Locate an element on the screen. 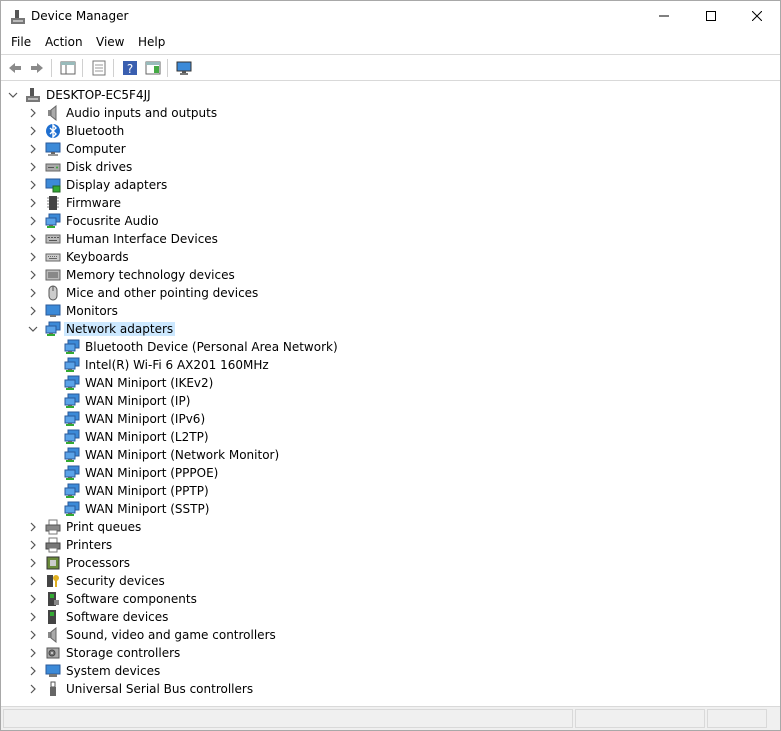 This screenshot has width=781, height=731. tree-device-wan-miniport-ikev2: WAN Miniport (IKEv2) is located at coordinates (390, 383).